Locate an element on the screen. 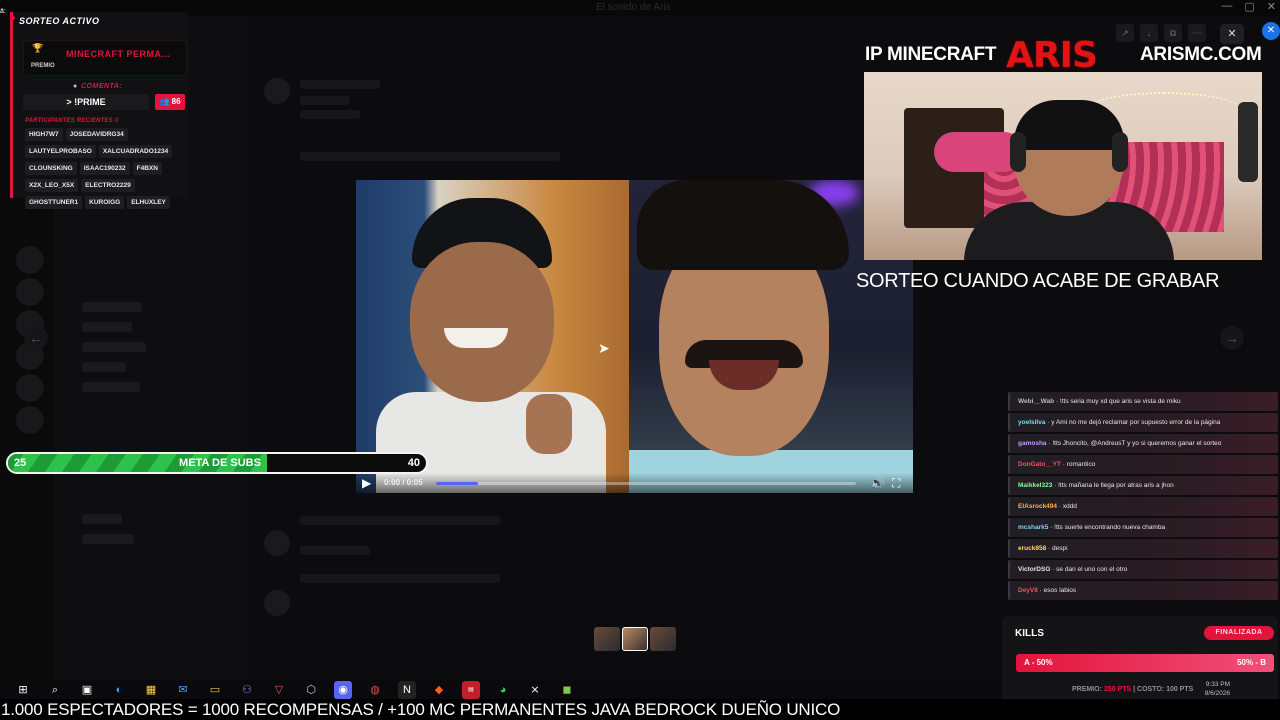  obs-icon: ◍ is located at coordinates (375, 690).